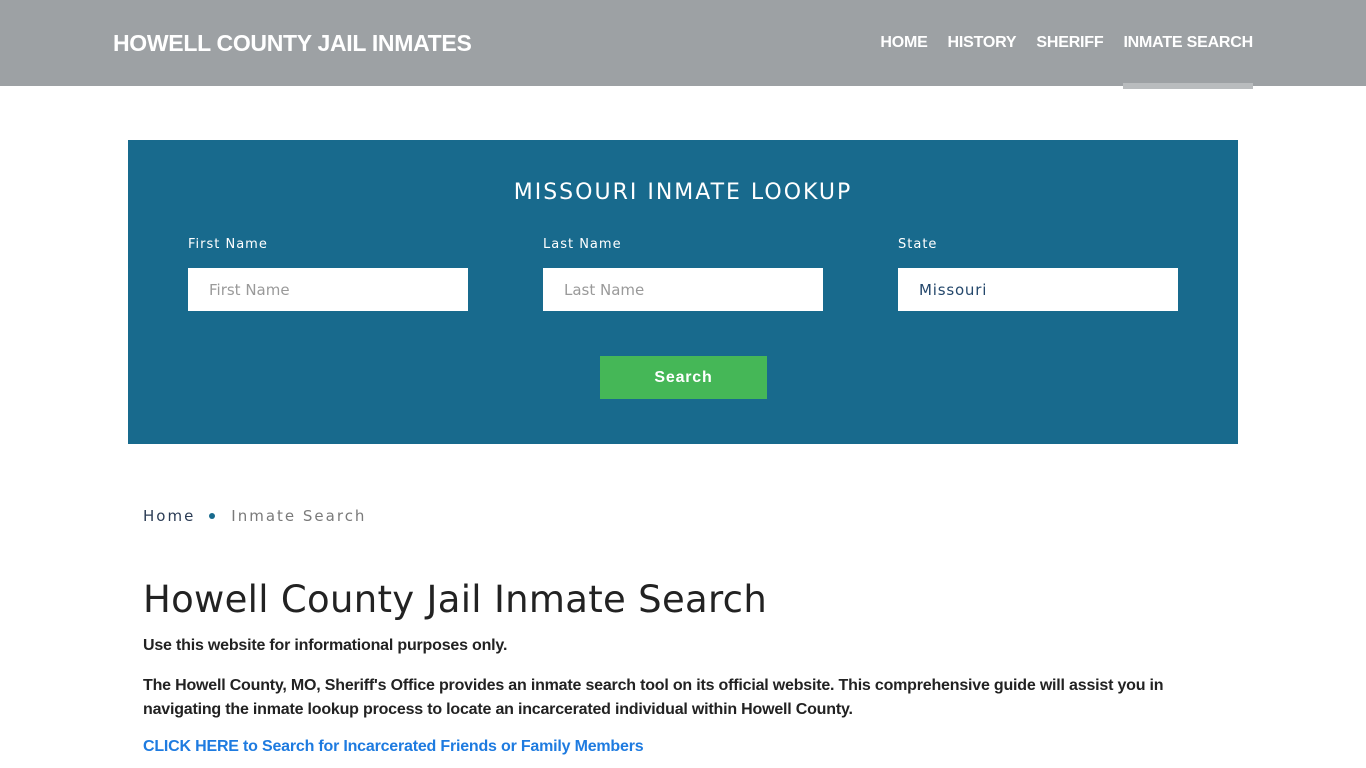 Image resolution: width=1366 pixels, height=768 pixels. I want to click on site-title-link: HOWELL COUNTY JAIL INMATES, so click(292, 43).